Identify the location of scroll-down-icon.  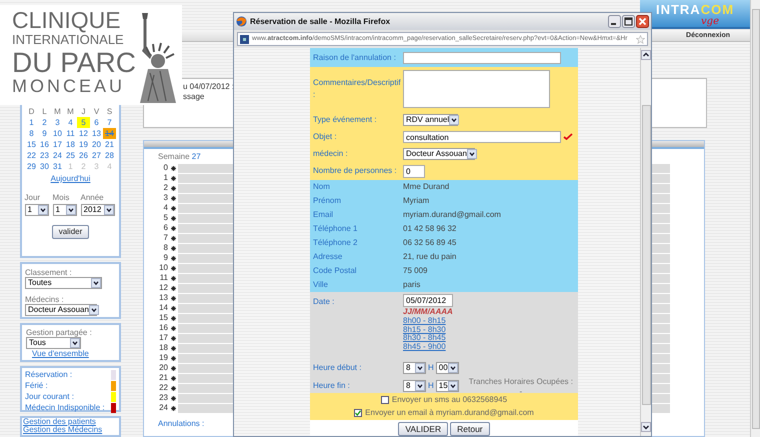
(646, 427).